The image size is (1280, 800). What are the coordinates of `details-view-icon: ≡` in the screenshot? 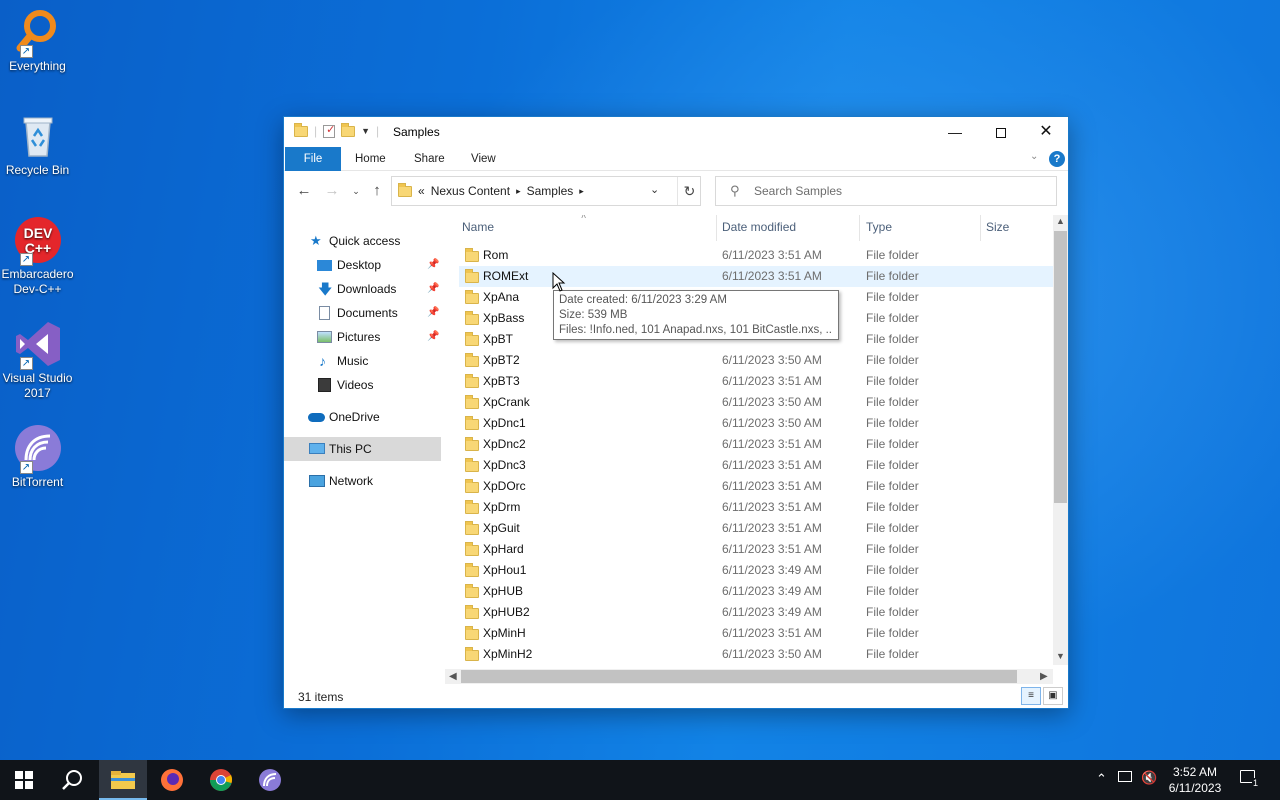 It's located at (1031, 696).